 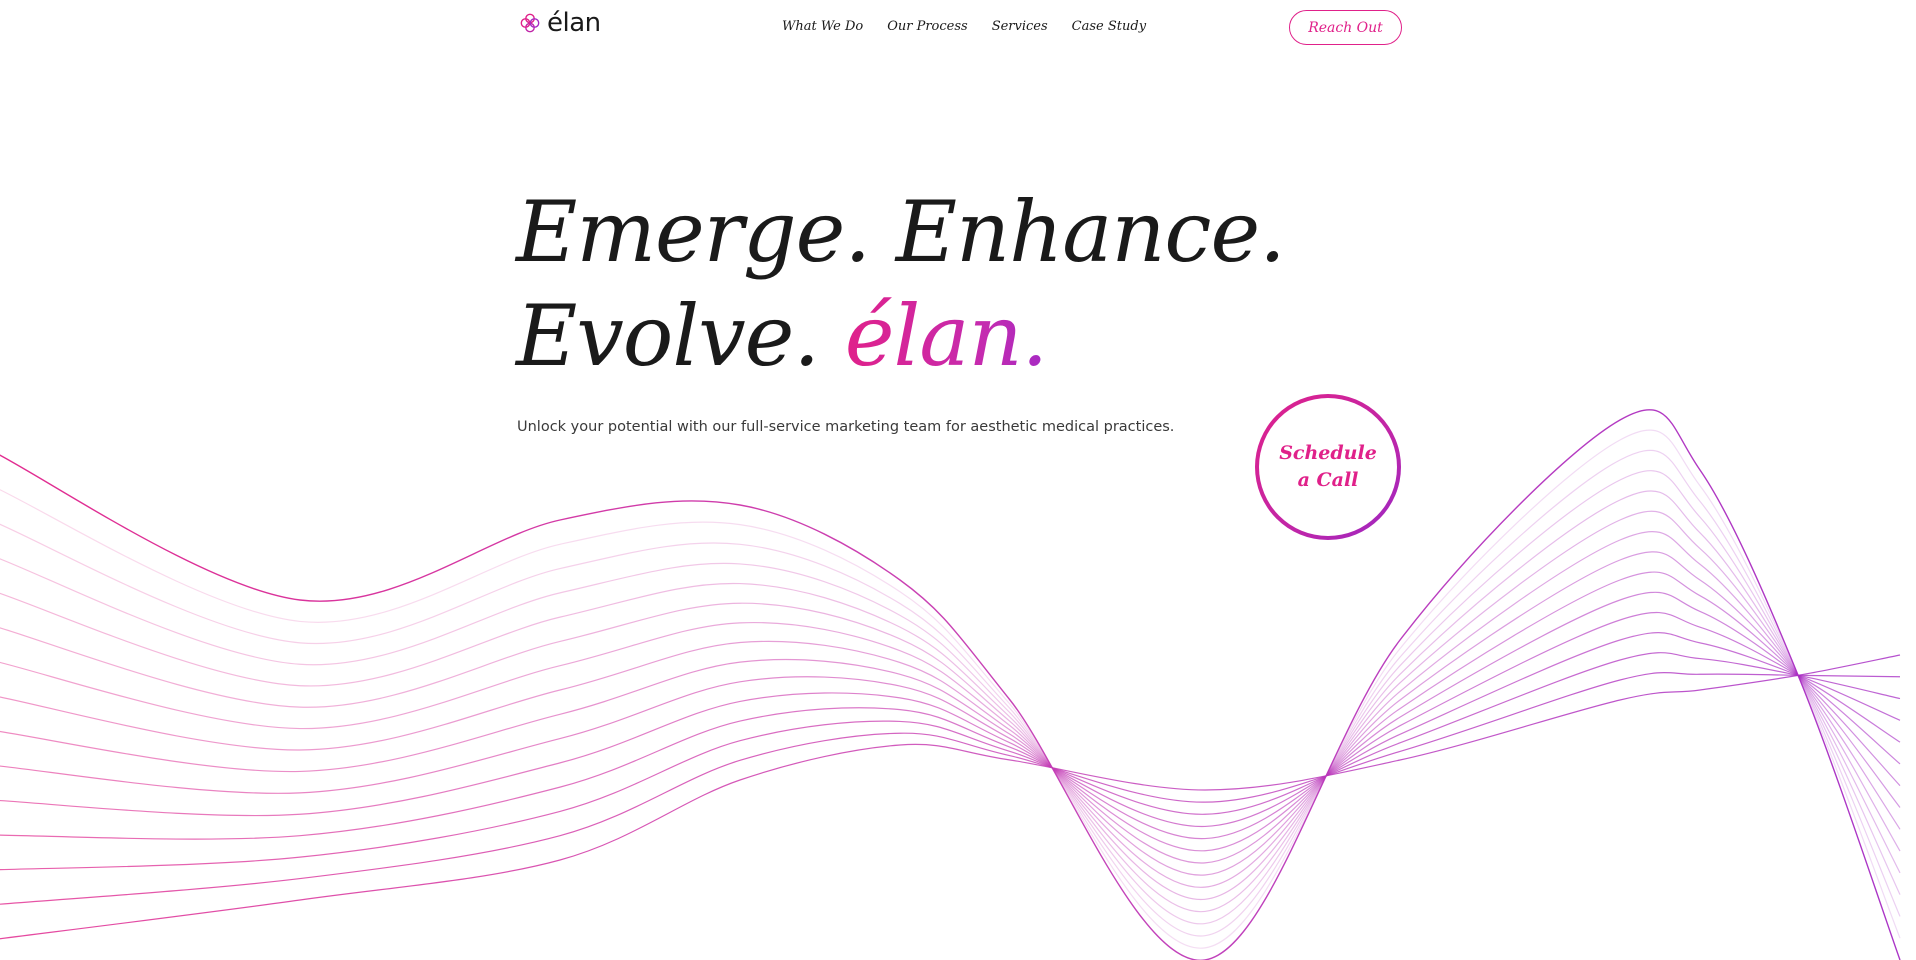 I want to click on nav-item-services: Services, so click(x=1020, y=26).